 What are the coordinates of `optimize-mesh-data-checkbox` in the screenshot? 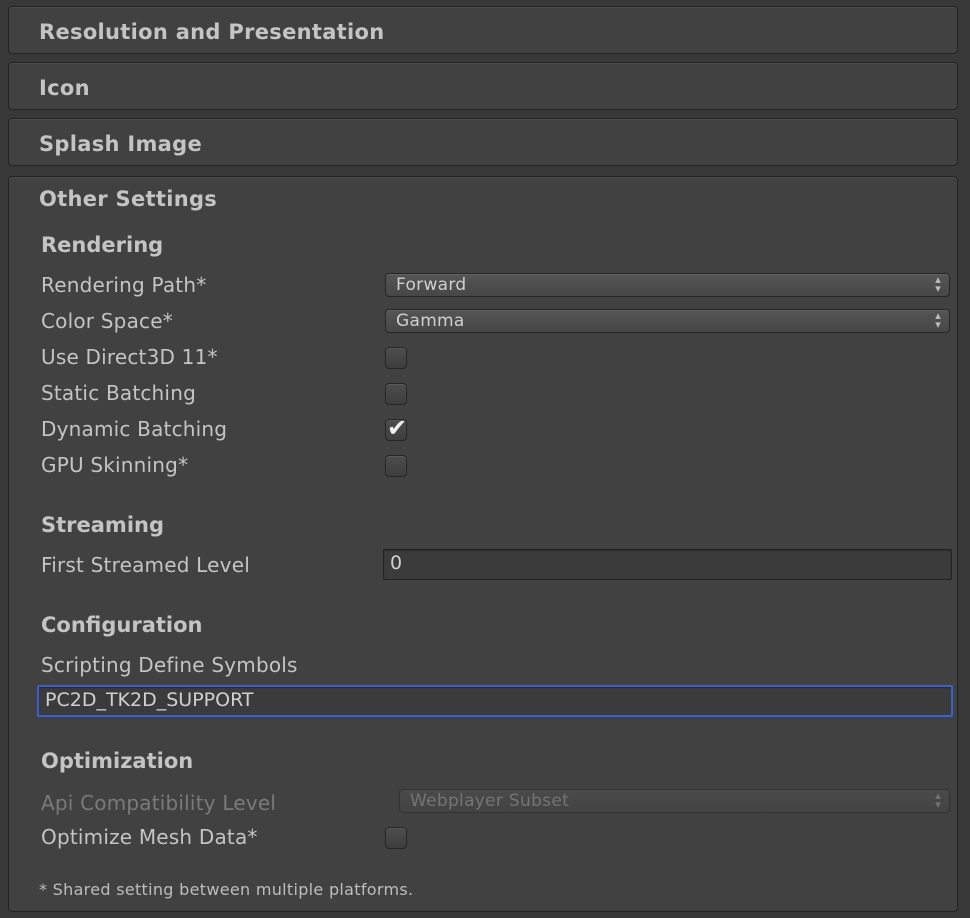 It's located at (396, 838).